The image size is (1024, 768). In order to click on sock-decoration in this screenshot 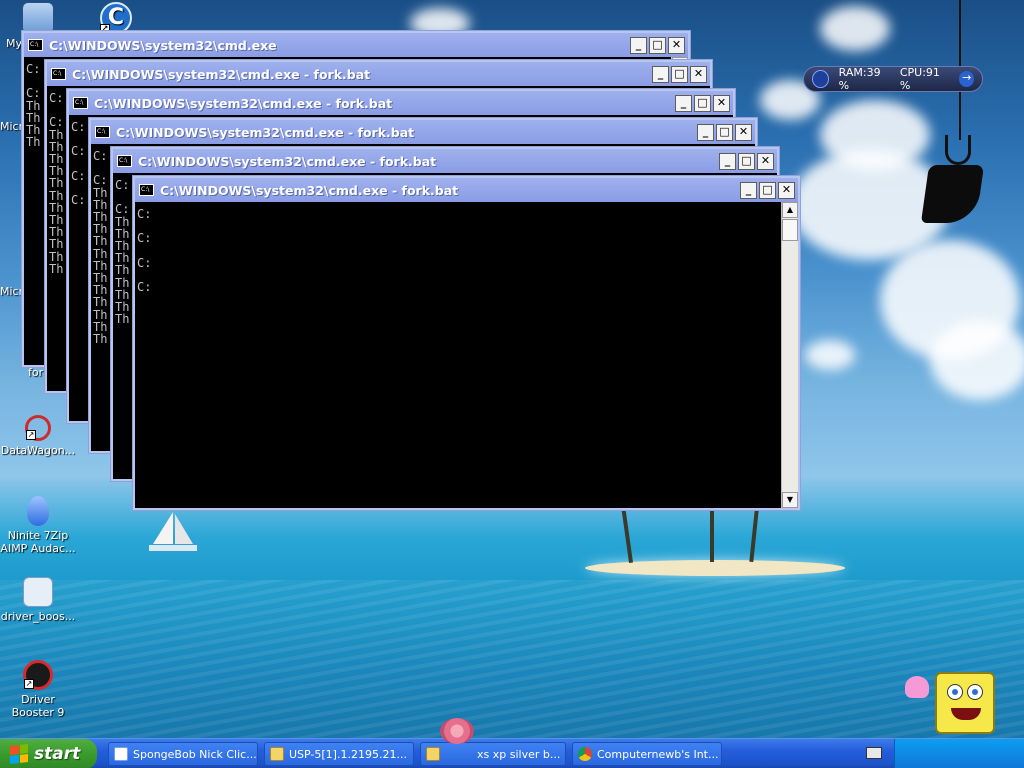, I will do `click(952, 194)`.